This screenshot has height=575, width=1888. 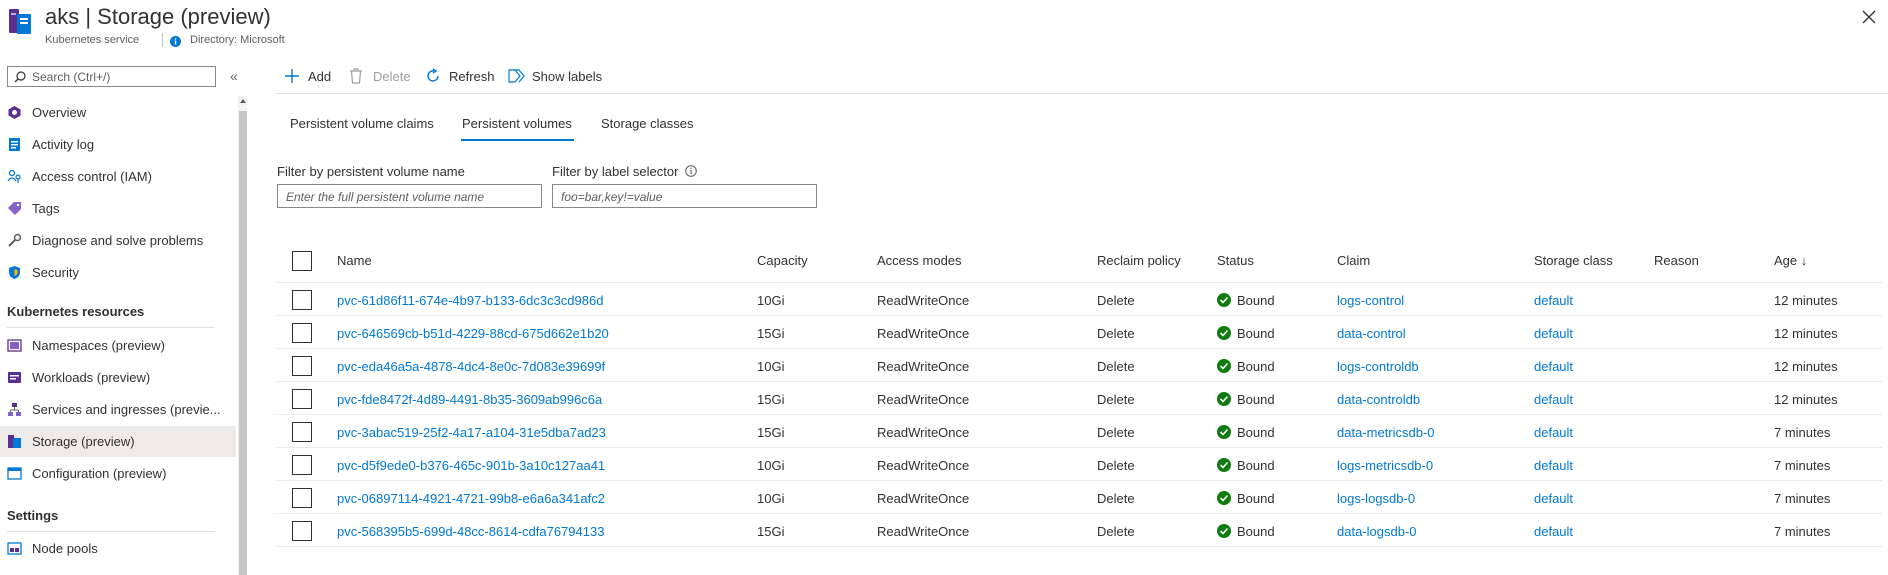 I want to click on refresh-button: Refresh, so click(x=460, y=77).